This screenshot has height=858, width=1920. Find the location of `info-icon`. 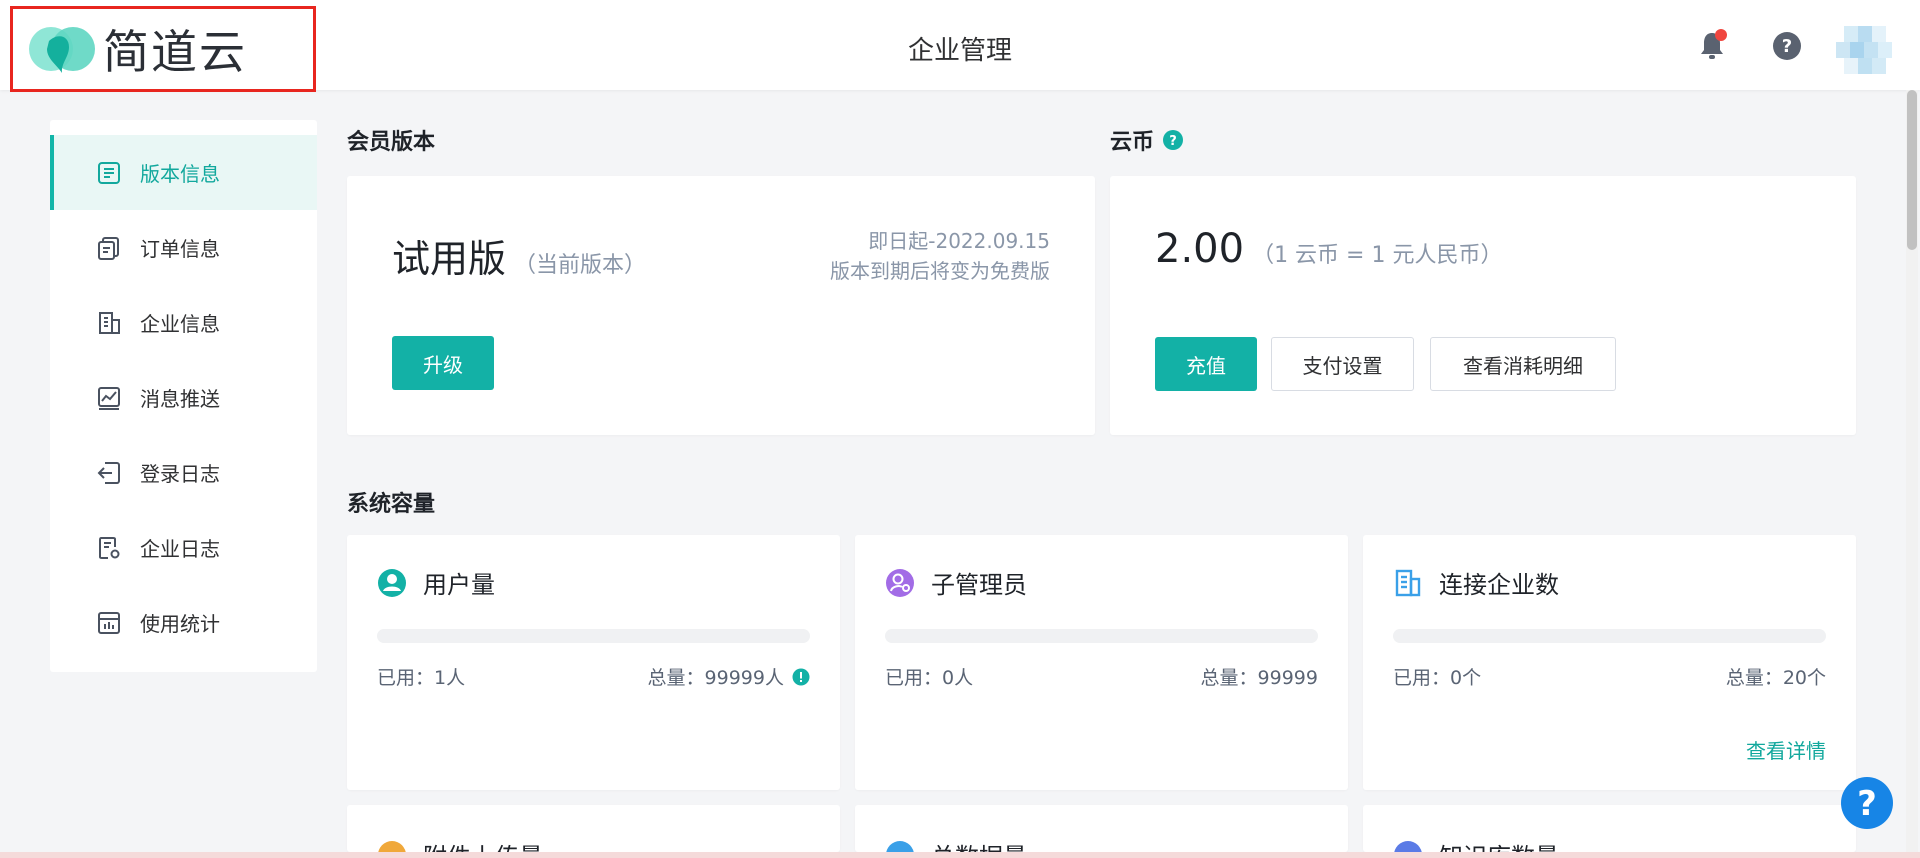

info-icon is located at coordinates (801, 677).